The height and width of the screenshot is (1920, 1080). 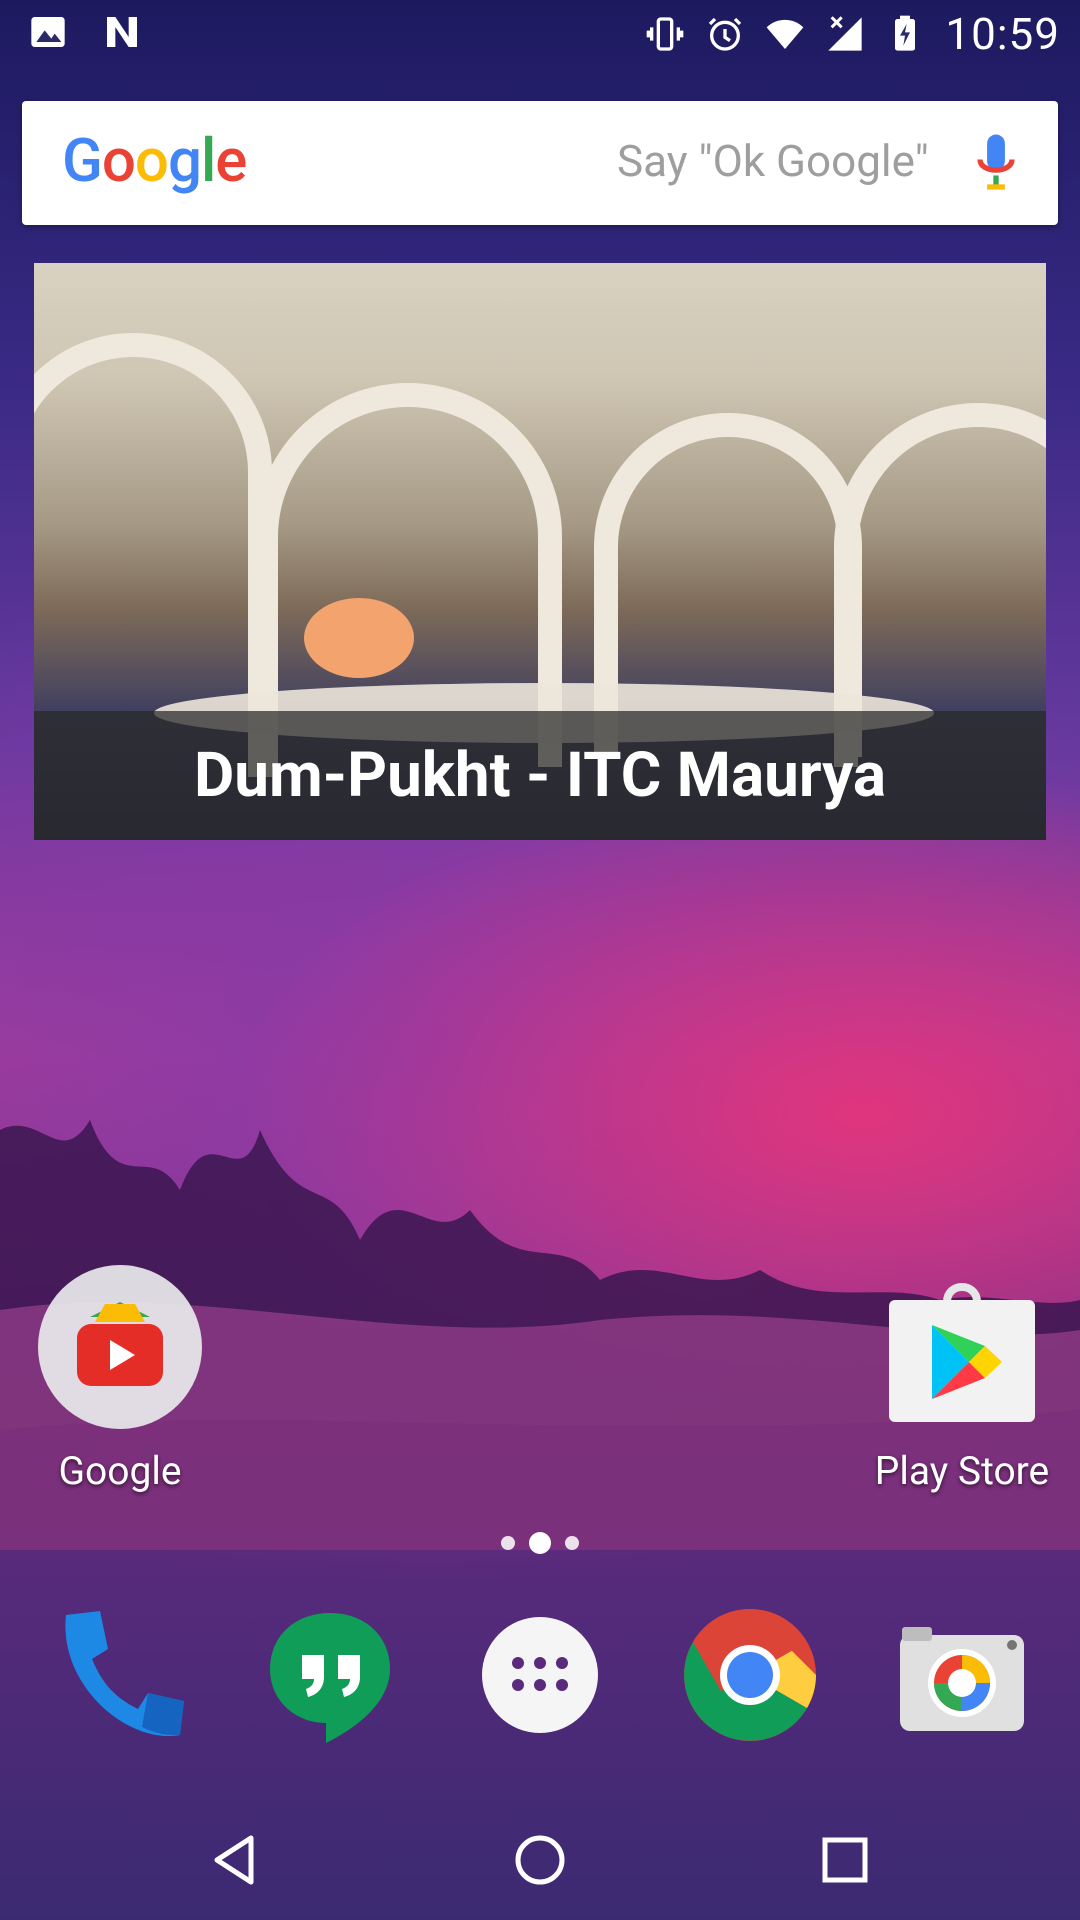 I want to click on microphone-icon, so click(x=996, y=163).